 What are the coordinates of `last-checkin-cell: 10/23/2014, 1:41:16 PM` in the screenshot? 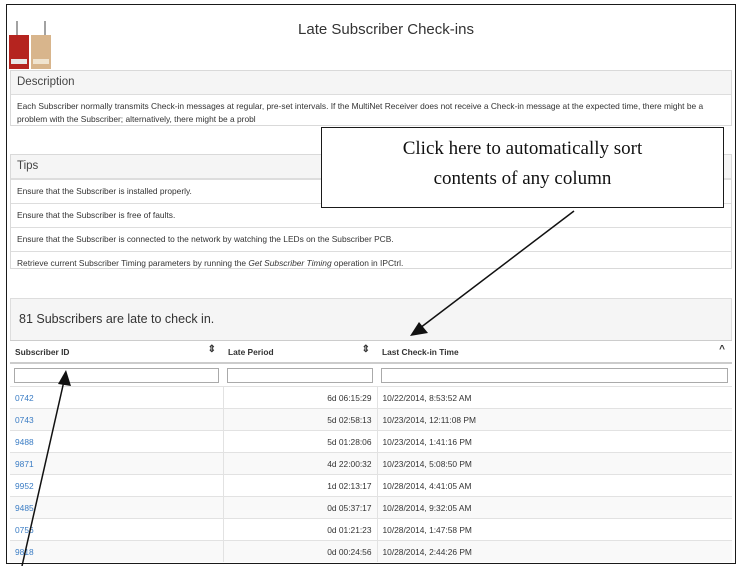 It's located at (554, 441).